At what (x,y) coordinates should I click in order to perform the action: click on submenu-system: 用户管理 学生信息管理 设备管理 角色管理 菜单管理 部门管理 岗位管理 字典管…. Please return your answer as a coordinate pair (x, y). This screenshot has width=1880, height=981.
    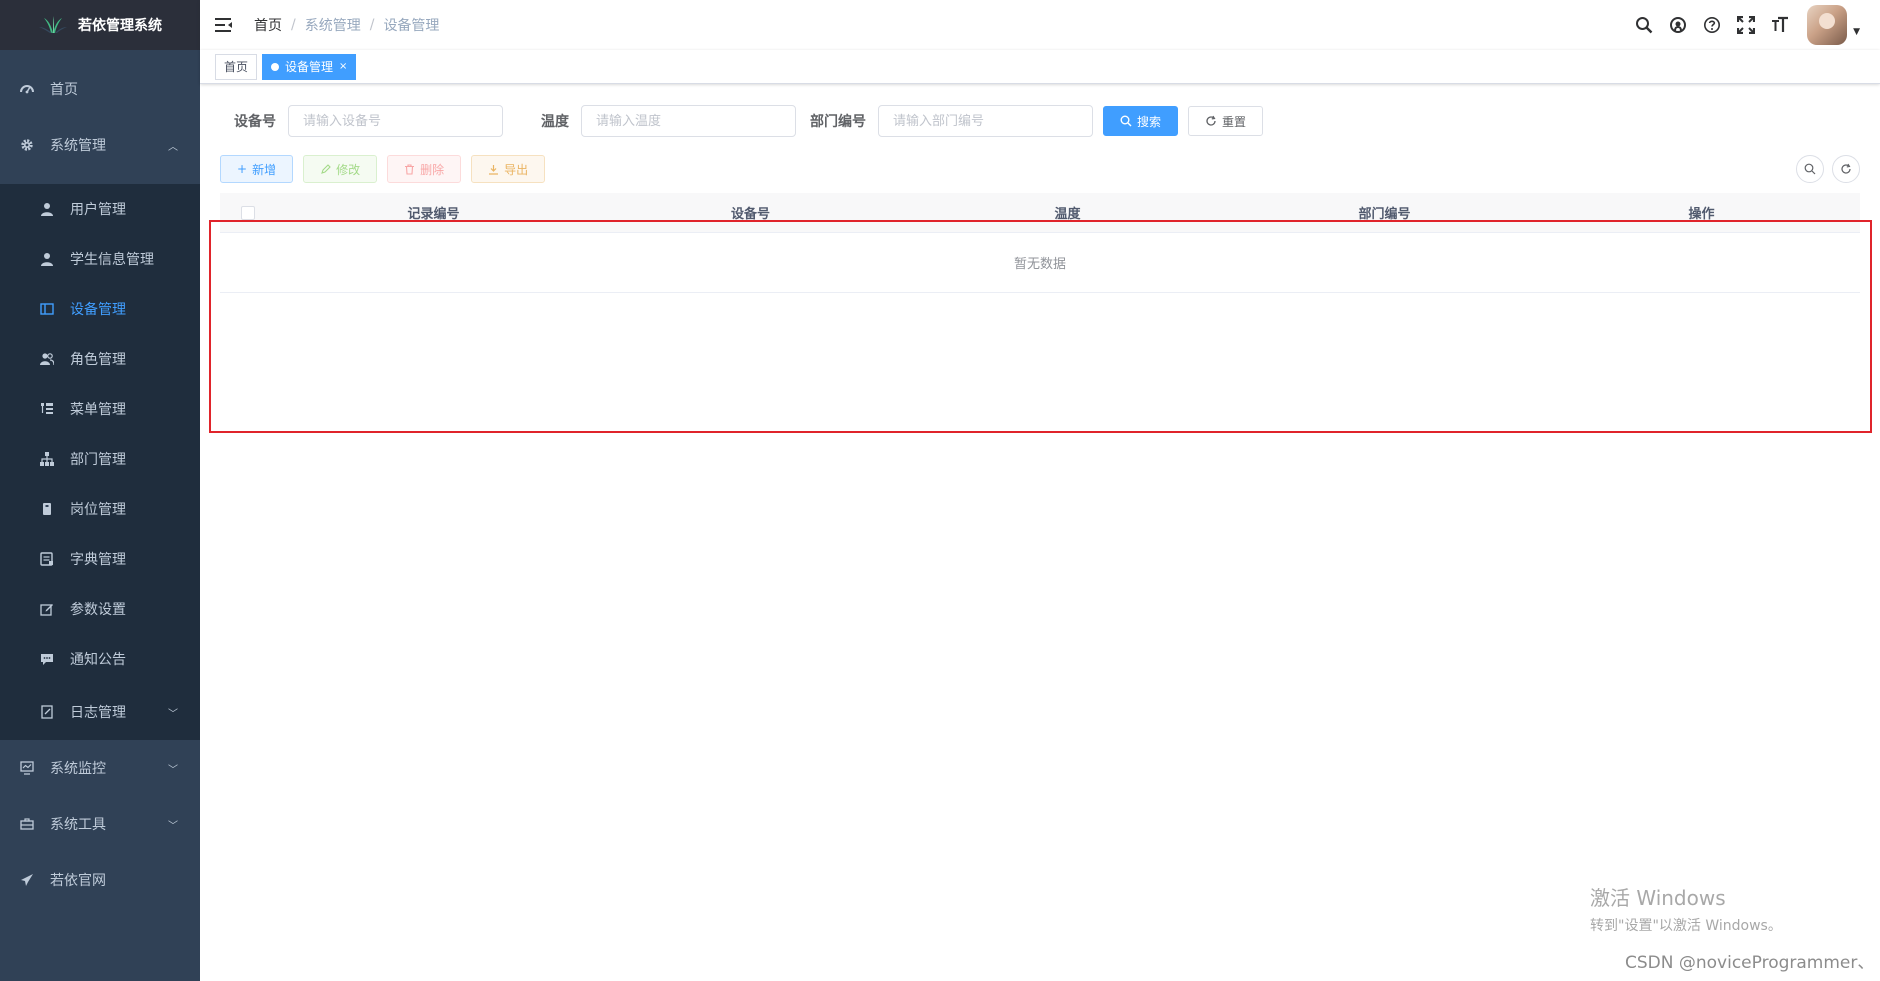
    Looking at the image, I should click on (100, 462).